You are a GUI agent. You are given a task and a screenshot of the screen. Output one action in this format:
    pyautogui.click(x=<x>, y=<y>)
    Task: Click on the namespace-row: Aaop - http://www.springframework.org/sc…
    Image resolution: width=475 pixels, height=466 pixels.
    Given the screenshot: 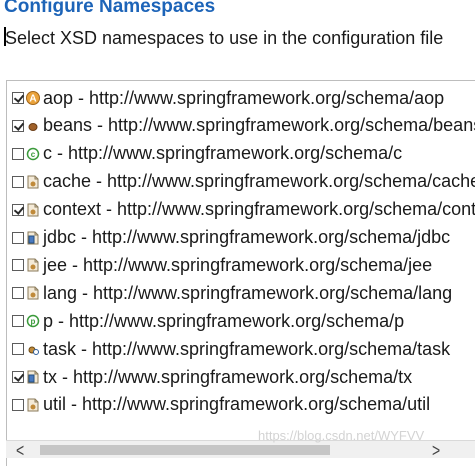 What is the action you would take?
    pyautogui.click(x=241, y=98)
    